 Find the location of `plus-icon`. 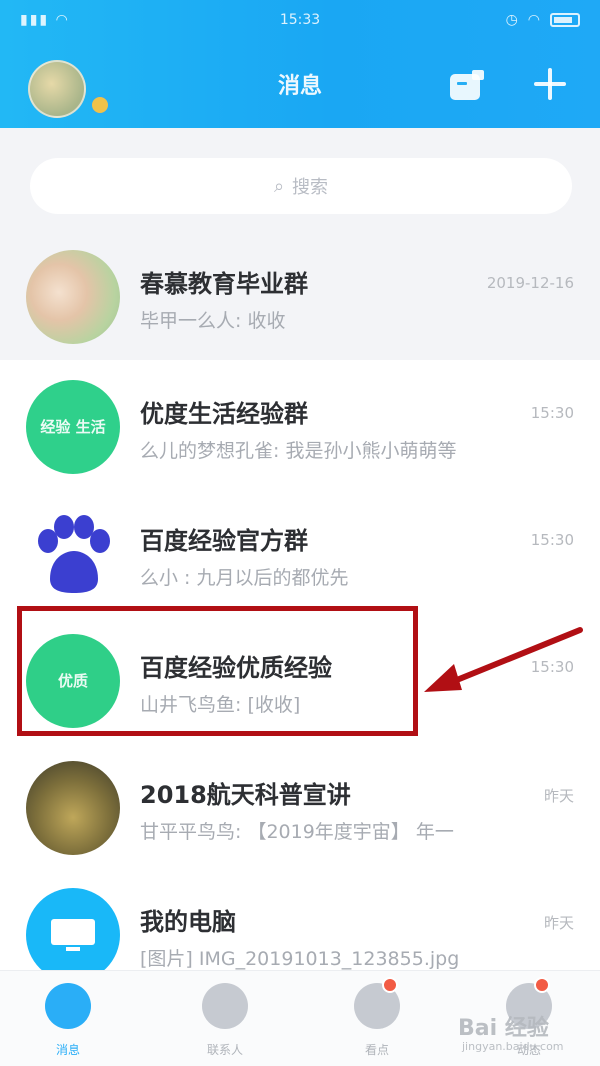

plus-icon is located at coordinates (550, 84).